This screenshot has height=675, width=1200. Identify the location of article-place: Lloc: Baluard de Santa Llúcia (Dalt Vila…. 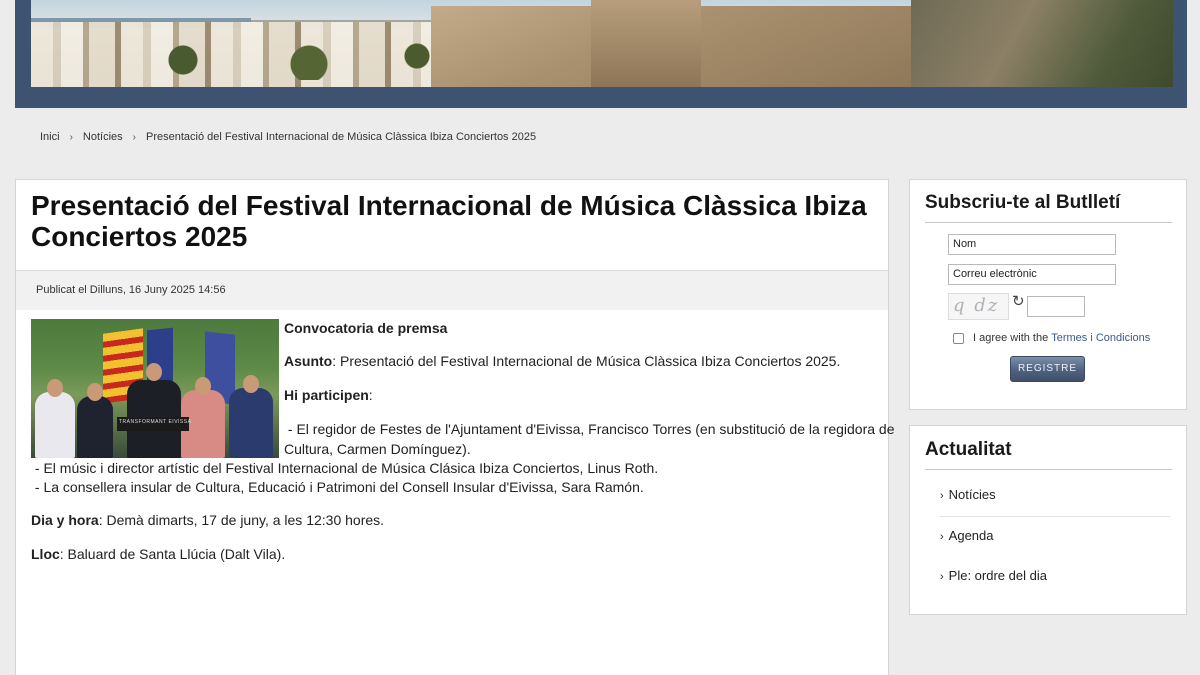
(158, 554).